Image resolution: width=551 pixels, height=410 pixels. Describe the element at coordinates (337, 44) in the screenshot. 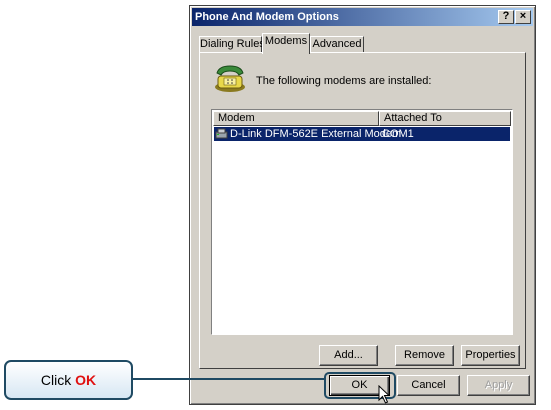

I see `tab-advanced: Advanced` at that location.